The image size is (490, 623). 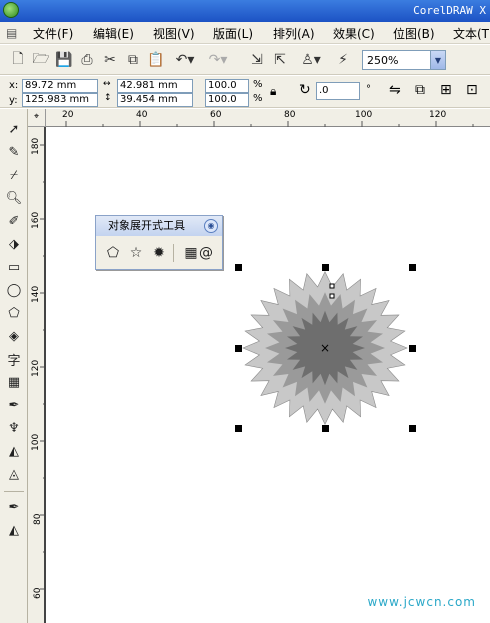 I want to click on ruler-tick-label: 40, so click(x=142, y=115).